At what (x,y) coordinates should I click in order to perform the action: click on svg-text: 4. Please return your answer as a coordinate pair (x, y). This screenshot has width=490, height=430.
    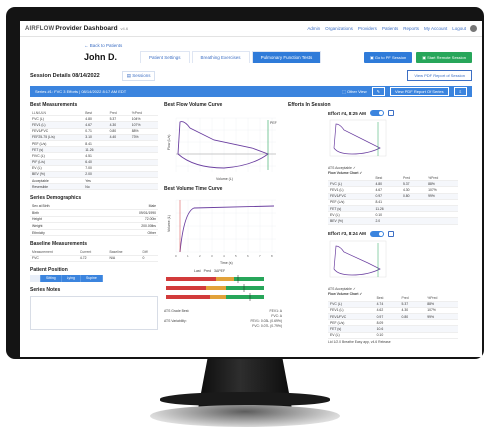
    Looking at the image, I should click on (224, 256).